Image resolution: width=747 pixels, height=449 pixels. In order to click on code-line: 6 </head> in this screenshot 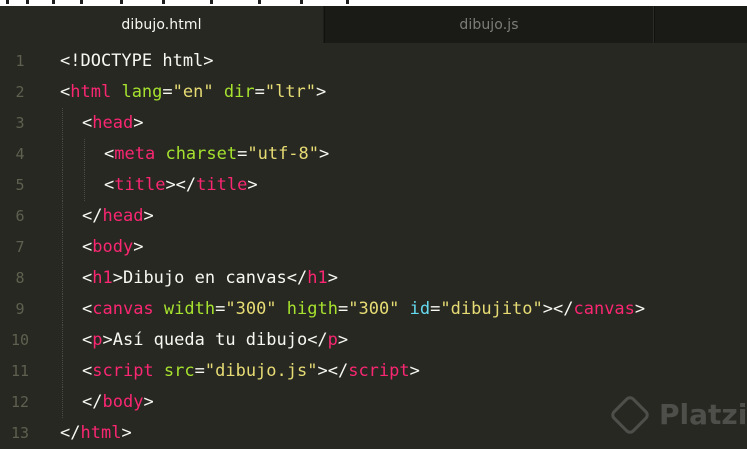, I will do `click(373, 216)`.